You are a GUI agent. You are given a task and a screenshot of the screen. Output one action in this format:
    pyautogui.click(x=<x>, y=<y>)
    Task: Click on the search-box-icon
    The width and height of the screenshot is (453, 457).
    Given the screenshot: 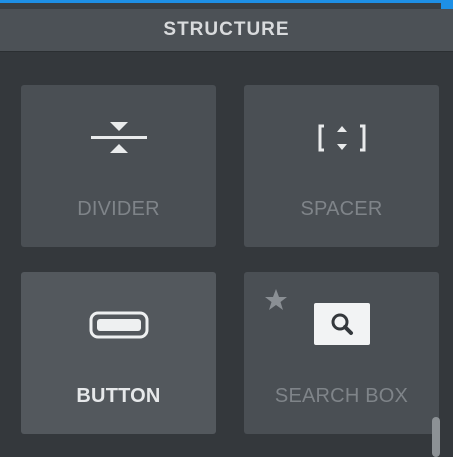 What is the action you would take?
    pyautogui.click(x=342, y=325)
    